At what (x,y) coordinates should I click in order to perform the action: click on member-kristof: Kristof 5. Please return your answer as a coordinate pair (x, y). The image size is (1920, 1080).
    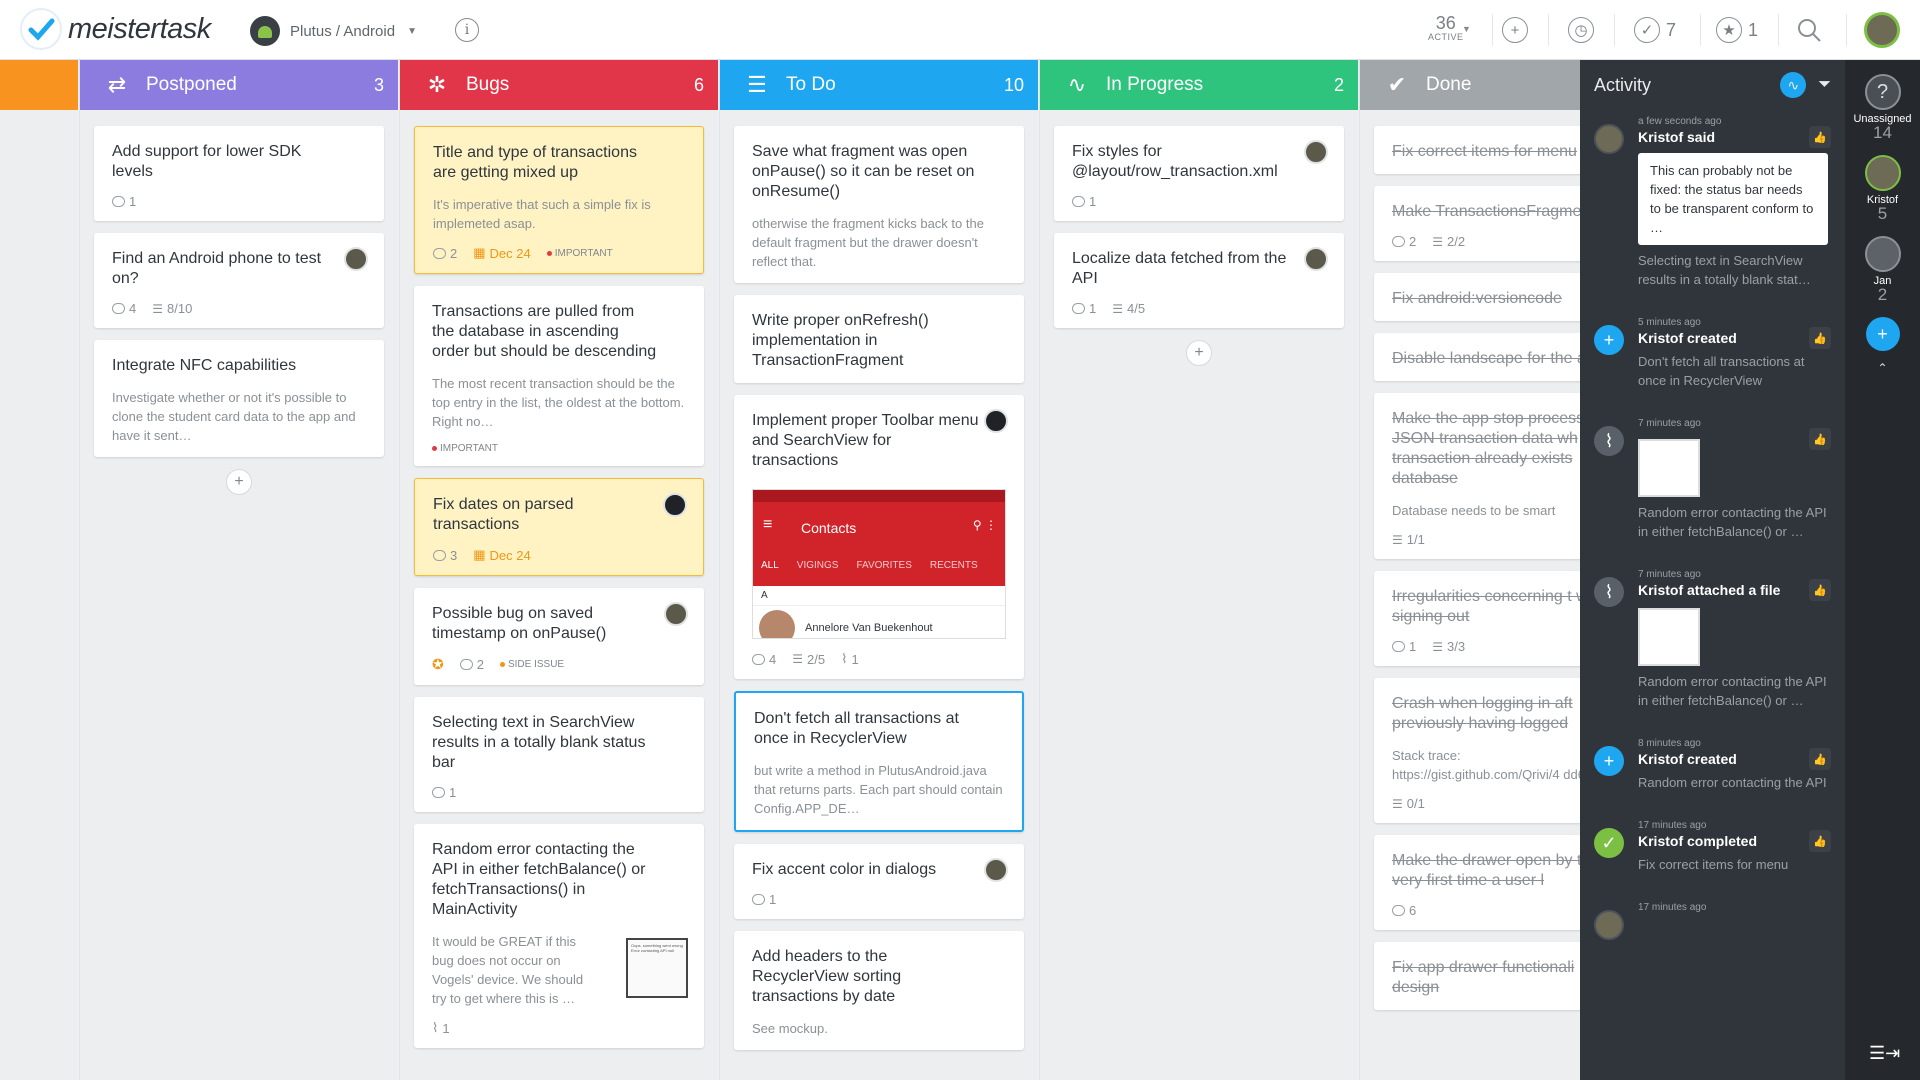
    Looking at the image, I should click on (1882, 188).